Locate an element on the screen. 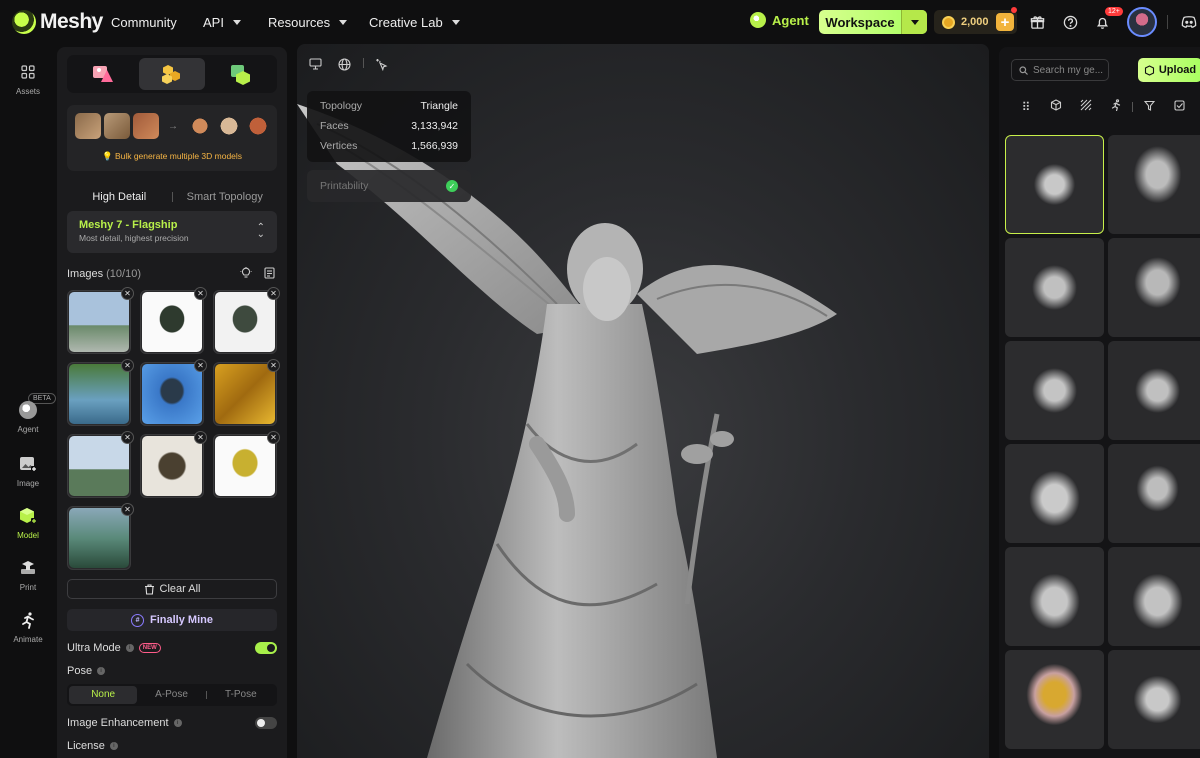 This screenshot has height=758, width=1200. cube-icon is located at coordinates (28, 516).